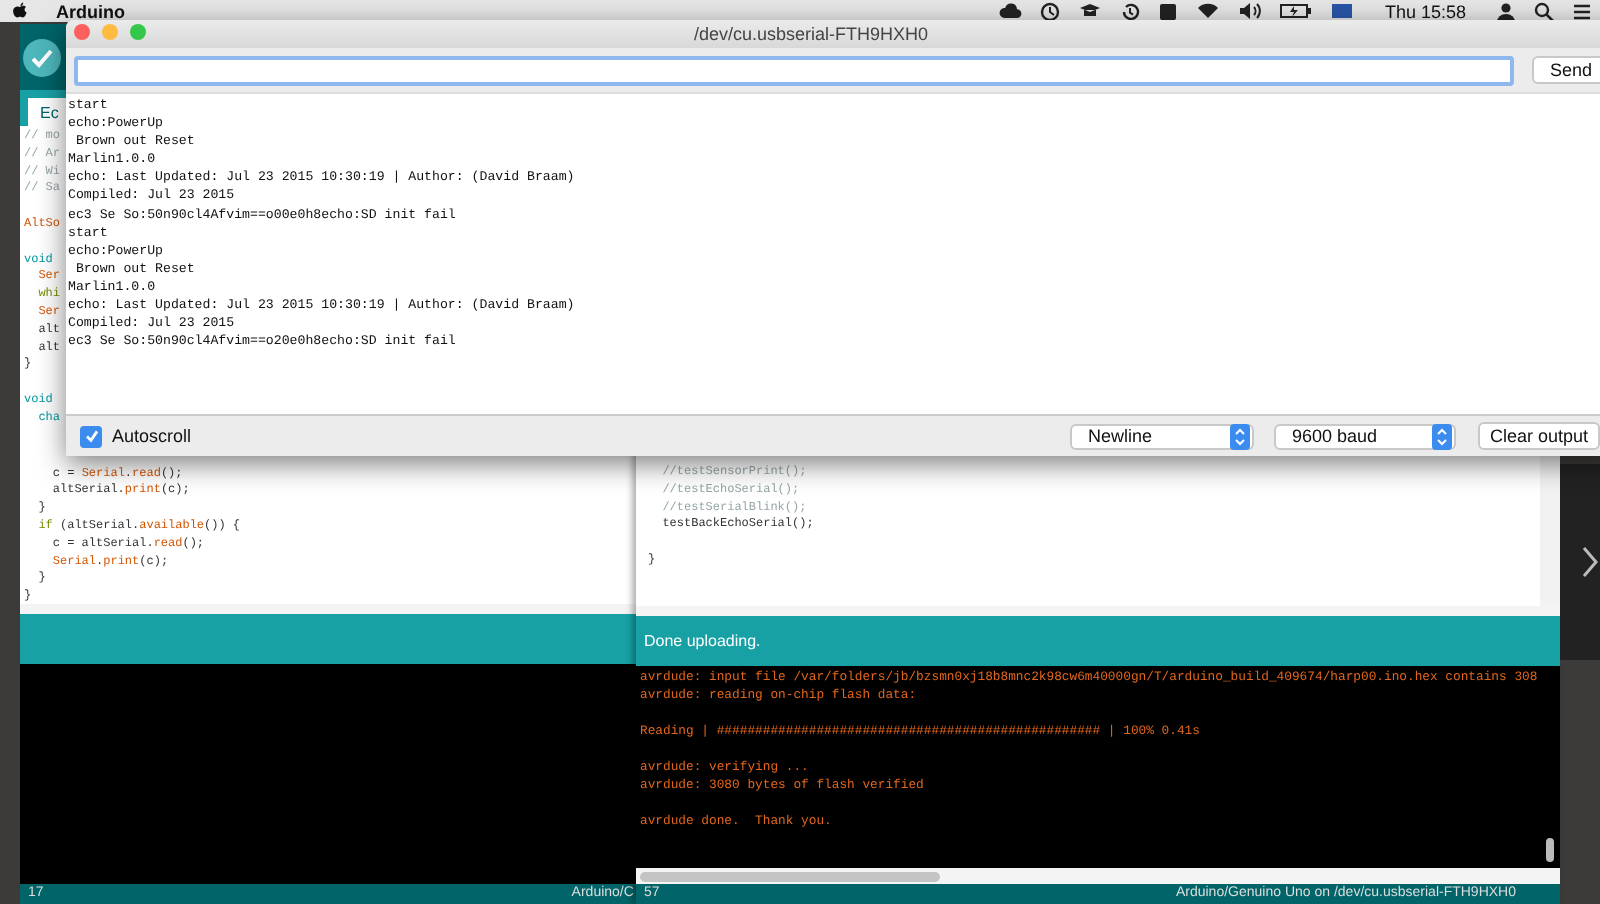  I want to click on apple-icon, so click(20, 11).